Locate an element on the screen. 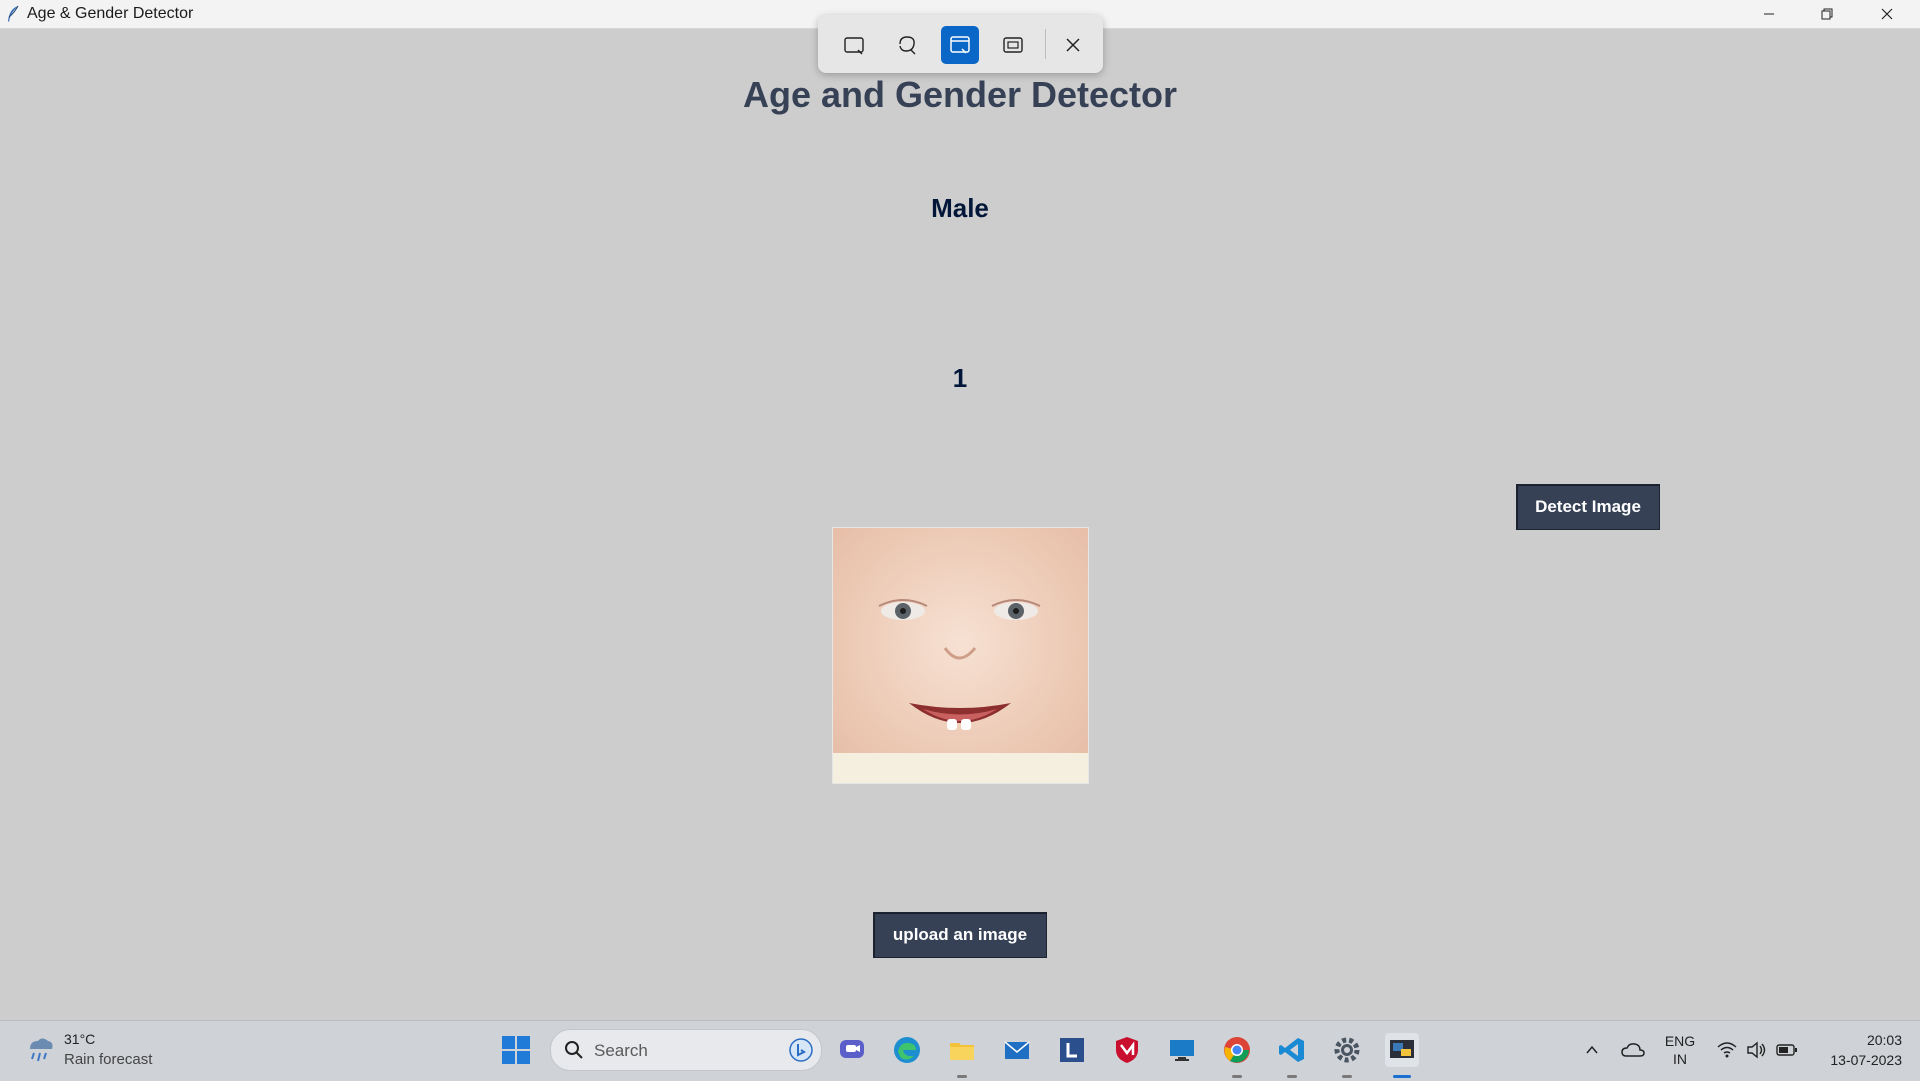 The width and height of the screenshot is (1920, 1081). battery-icon is located at coordinates (1786, 1050).